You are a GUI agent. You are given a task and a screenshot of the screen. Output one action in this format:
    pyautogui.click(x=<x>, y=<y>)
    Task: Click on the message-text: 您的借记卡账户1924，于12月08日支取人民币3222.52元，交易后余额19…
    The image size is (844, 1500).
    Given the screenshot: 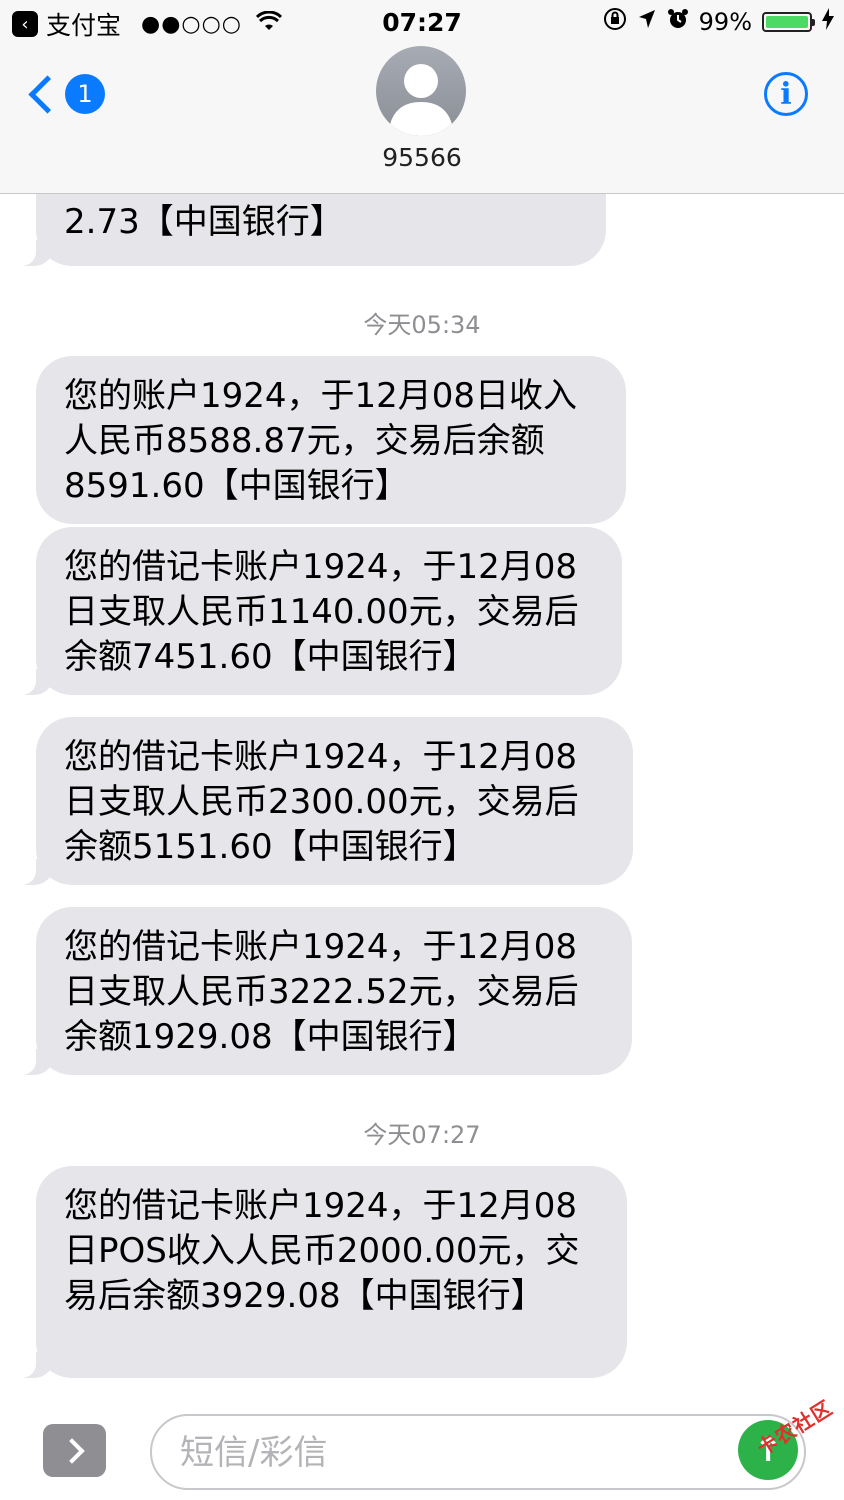 What is the action you would take?
    pyautogui.click(x=321, y=992)
    